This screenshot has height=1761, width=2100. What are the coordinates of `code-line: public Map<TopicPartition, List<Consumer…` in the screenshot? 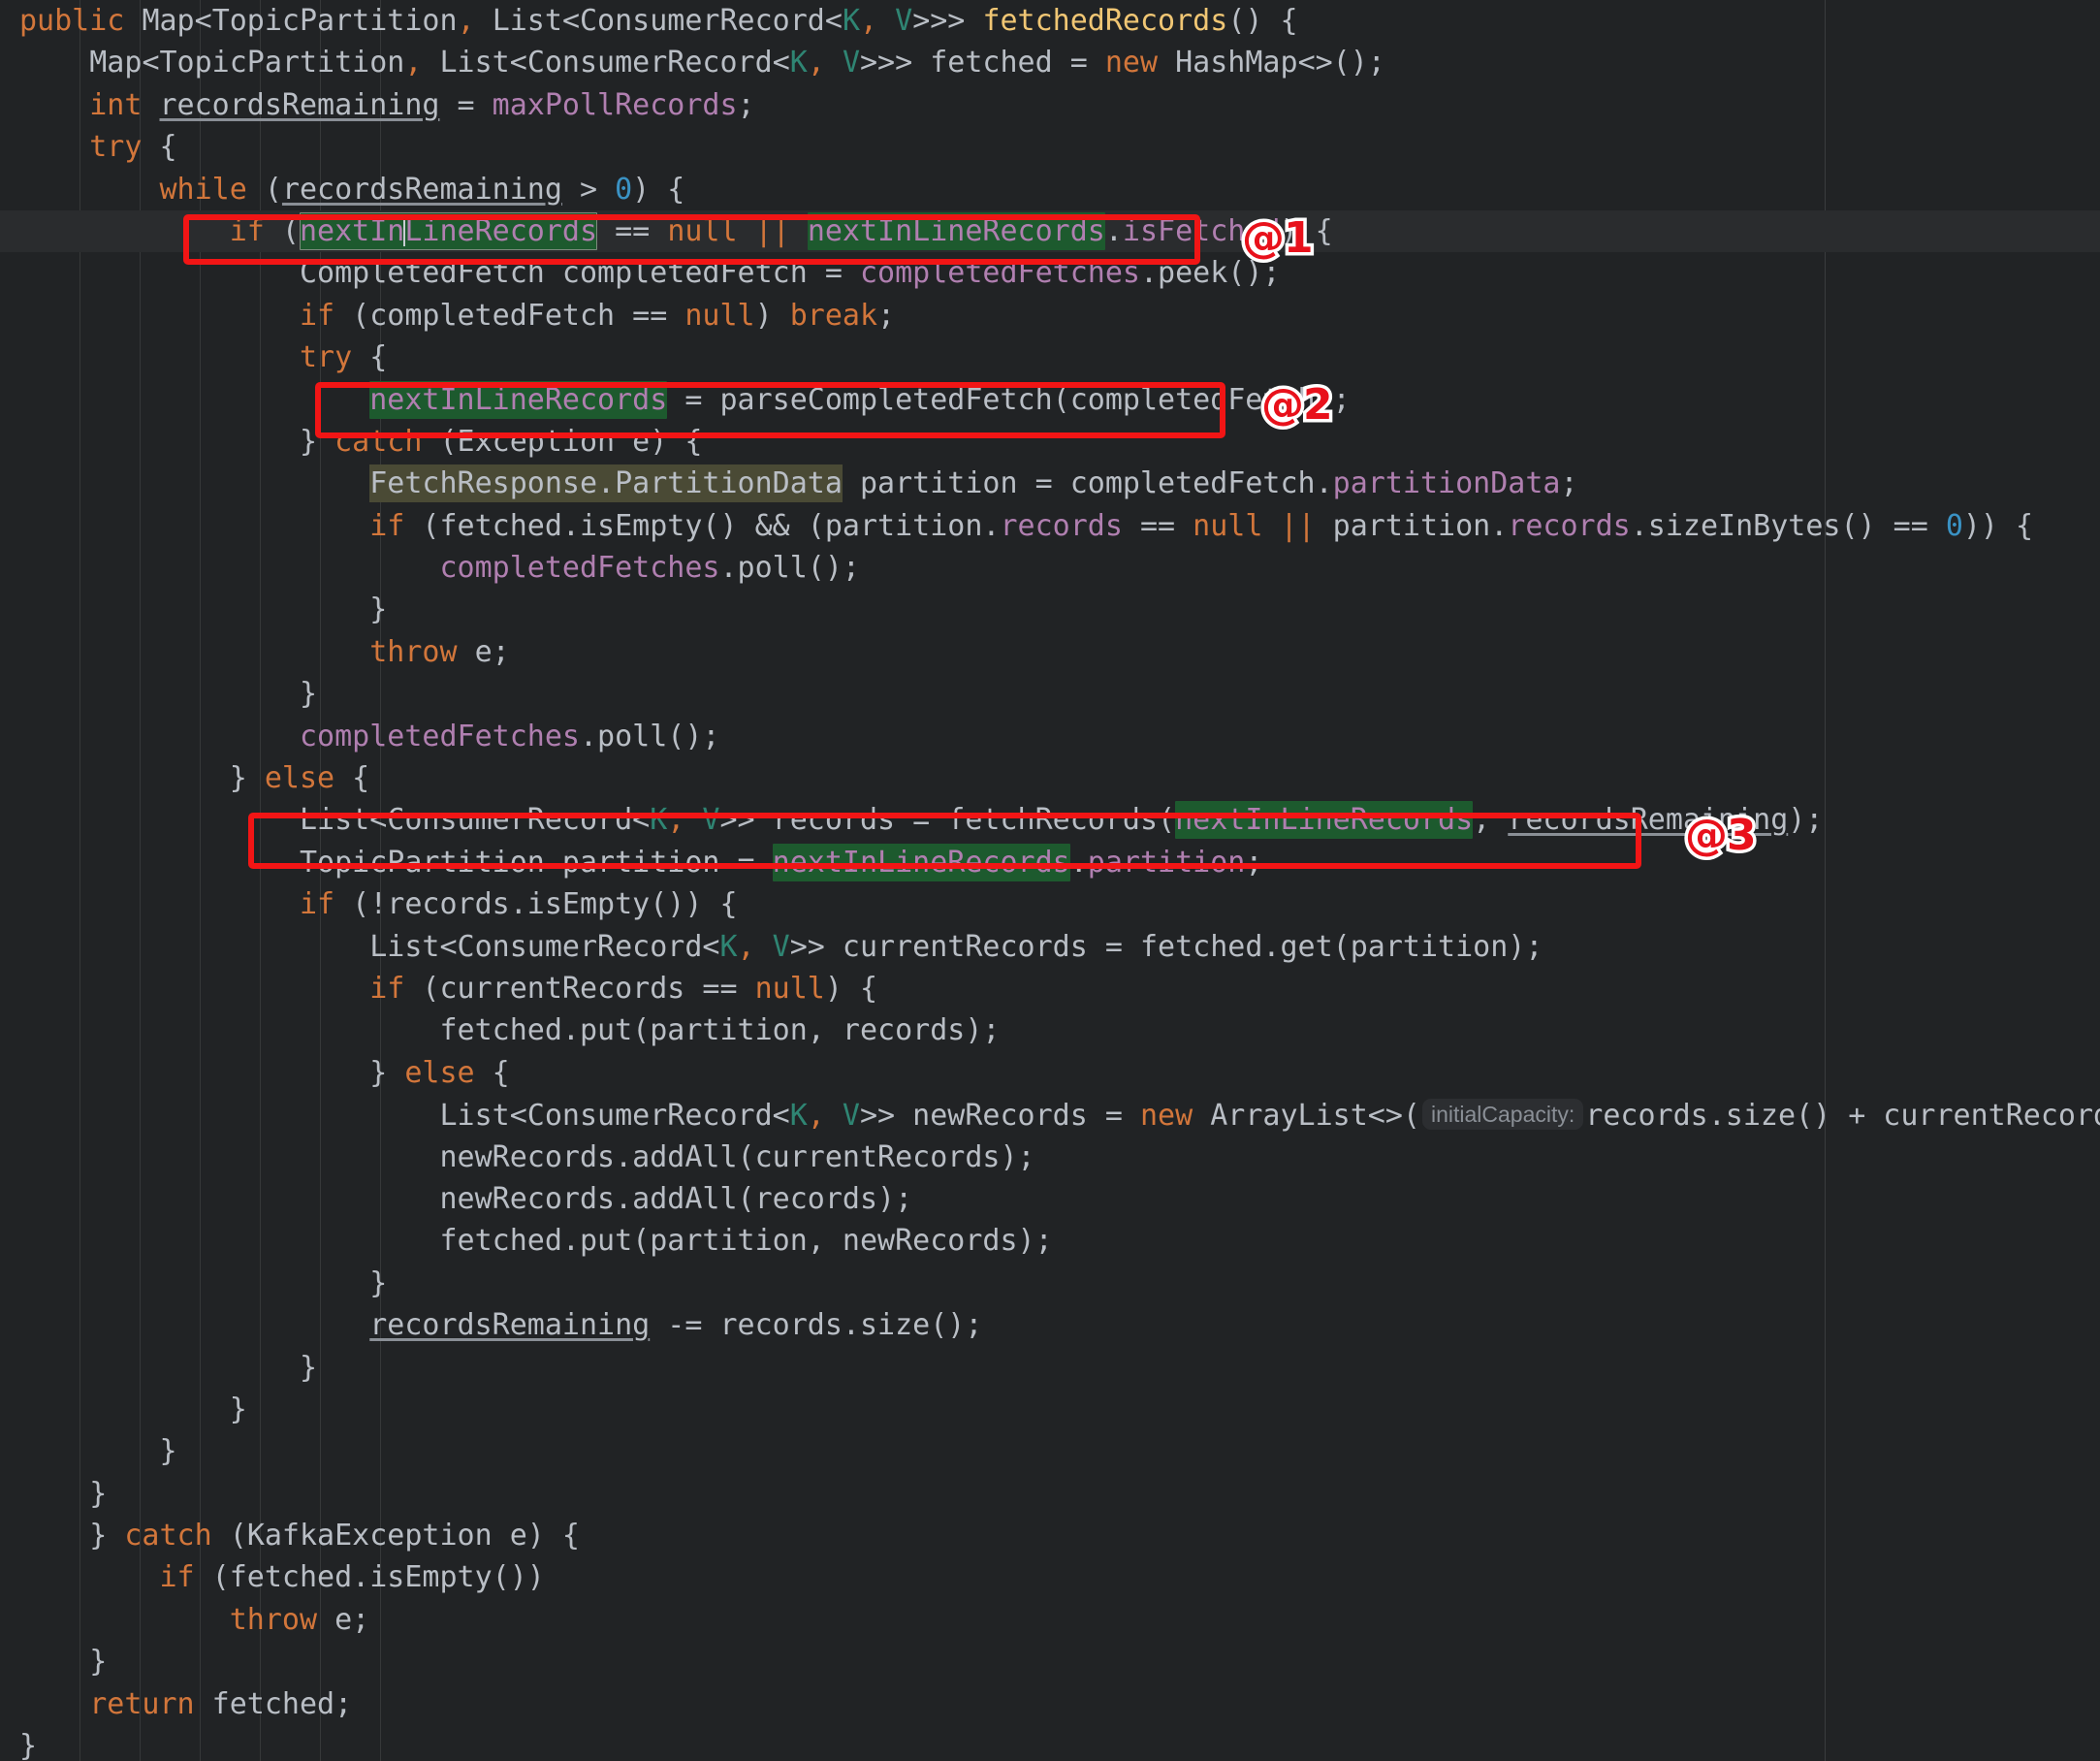 It's located at (1050, 21).